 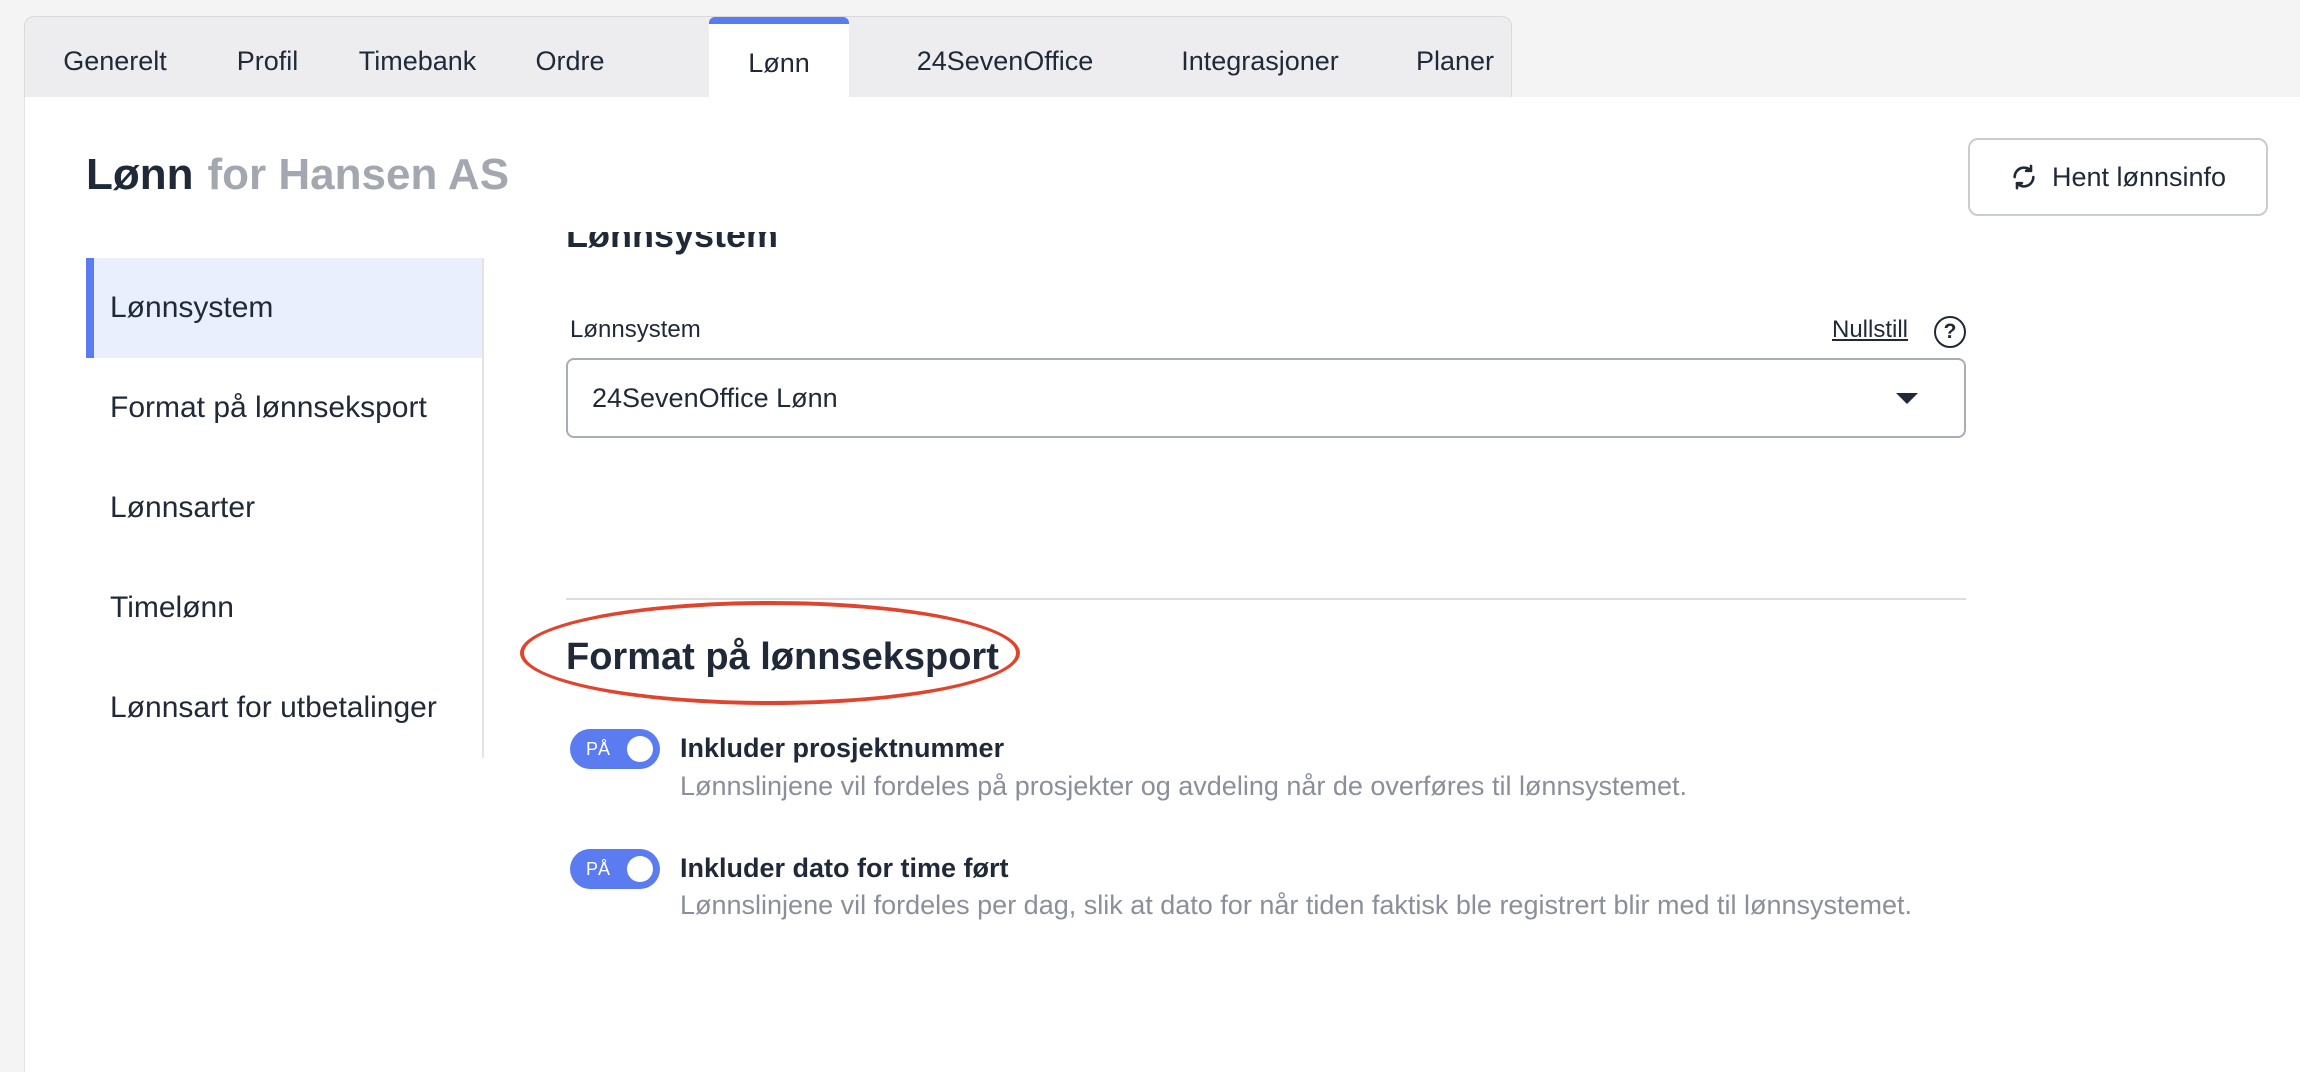 I want to click on lonnsystem-section-title: Lønnsystem, so click(x=672, y=243).